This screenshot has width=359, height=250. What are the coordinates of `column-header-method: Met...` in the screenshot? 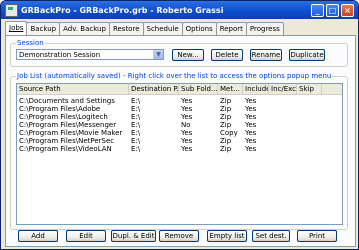 It's located at (230, 89).